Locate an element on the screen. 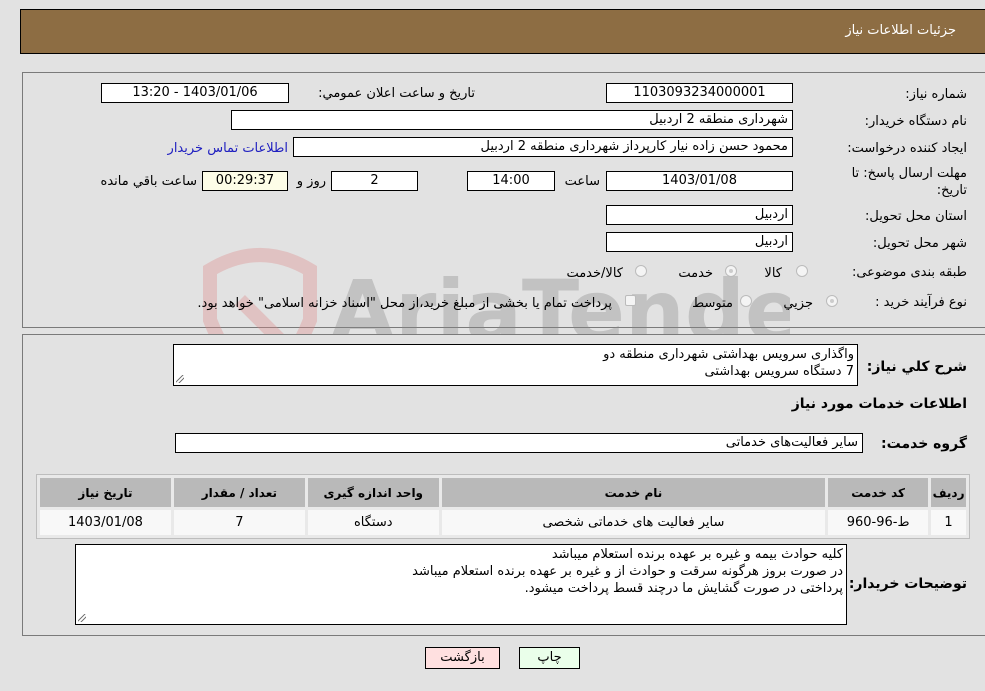 This screenshot has width=985, height=691. back-button: بازگشت is located at coordinates (462, 658).